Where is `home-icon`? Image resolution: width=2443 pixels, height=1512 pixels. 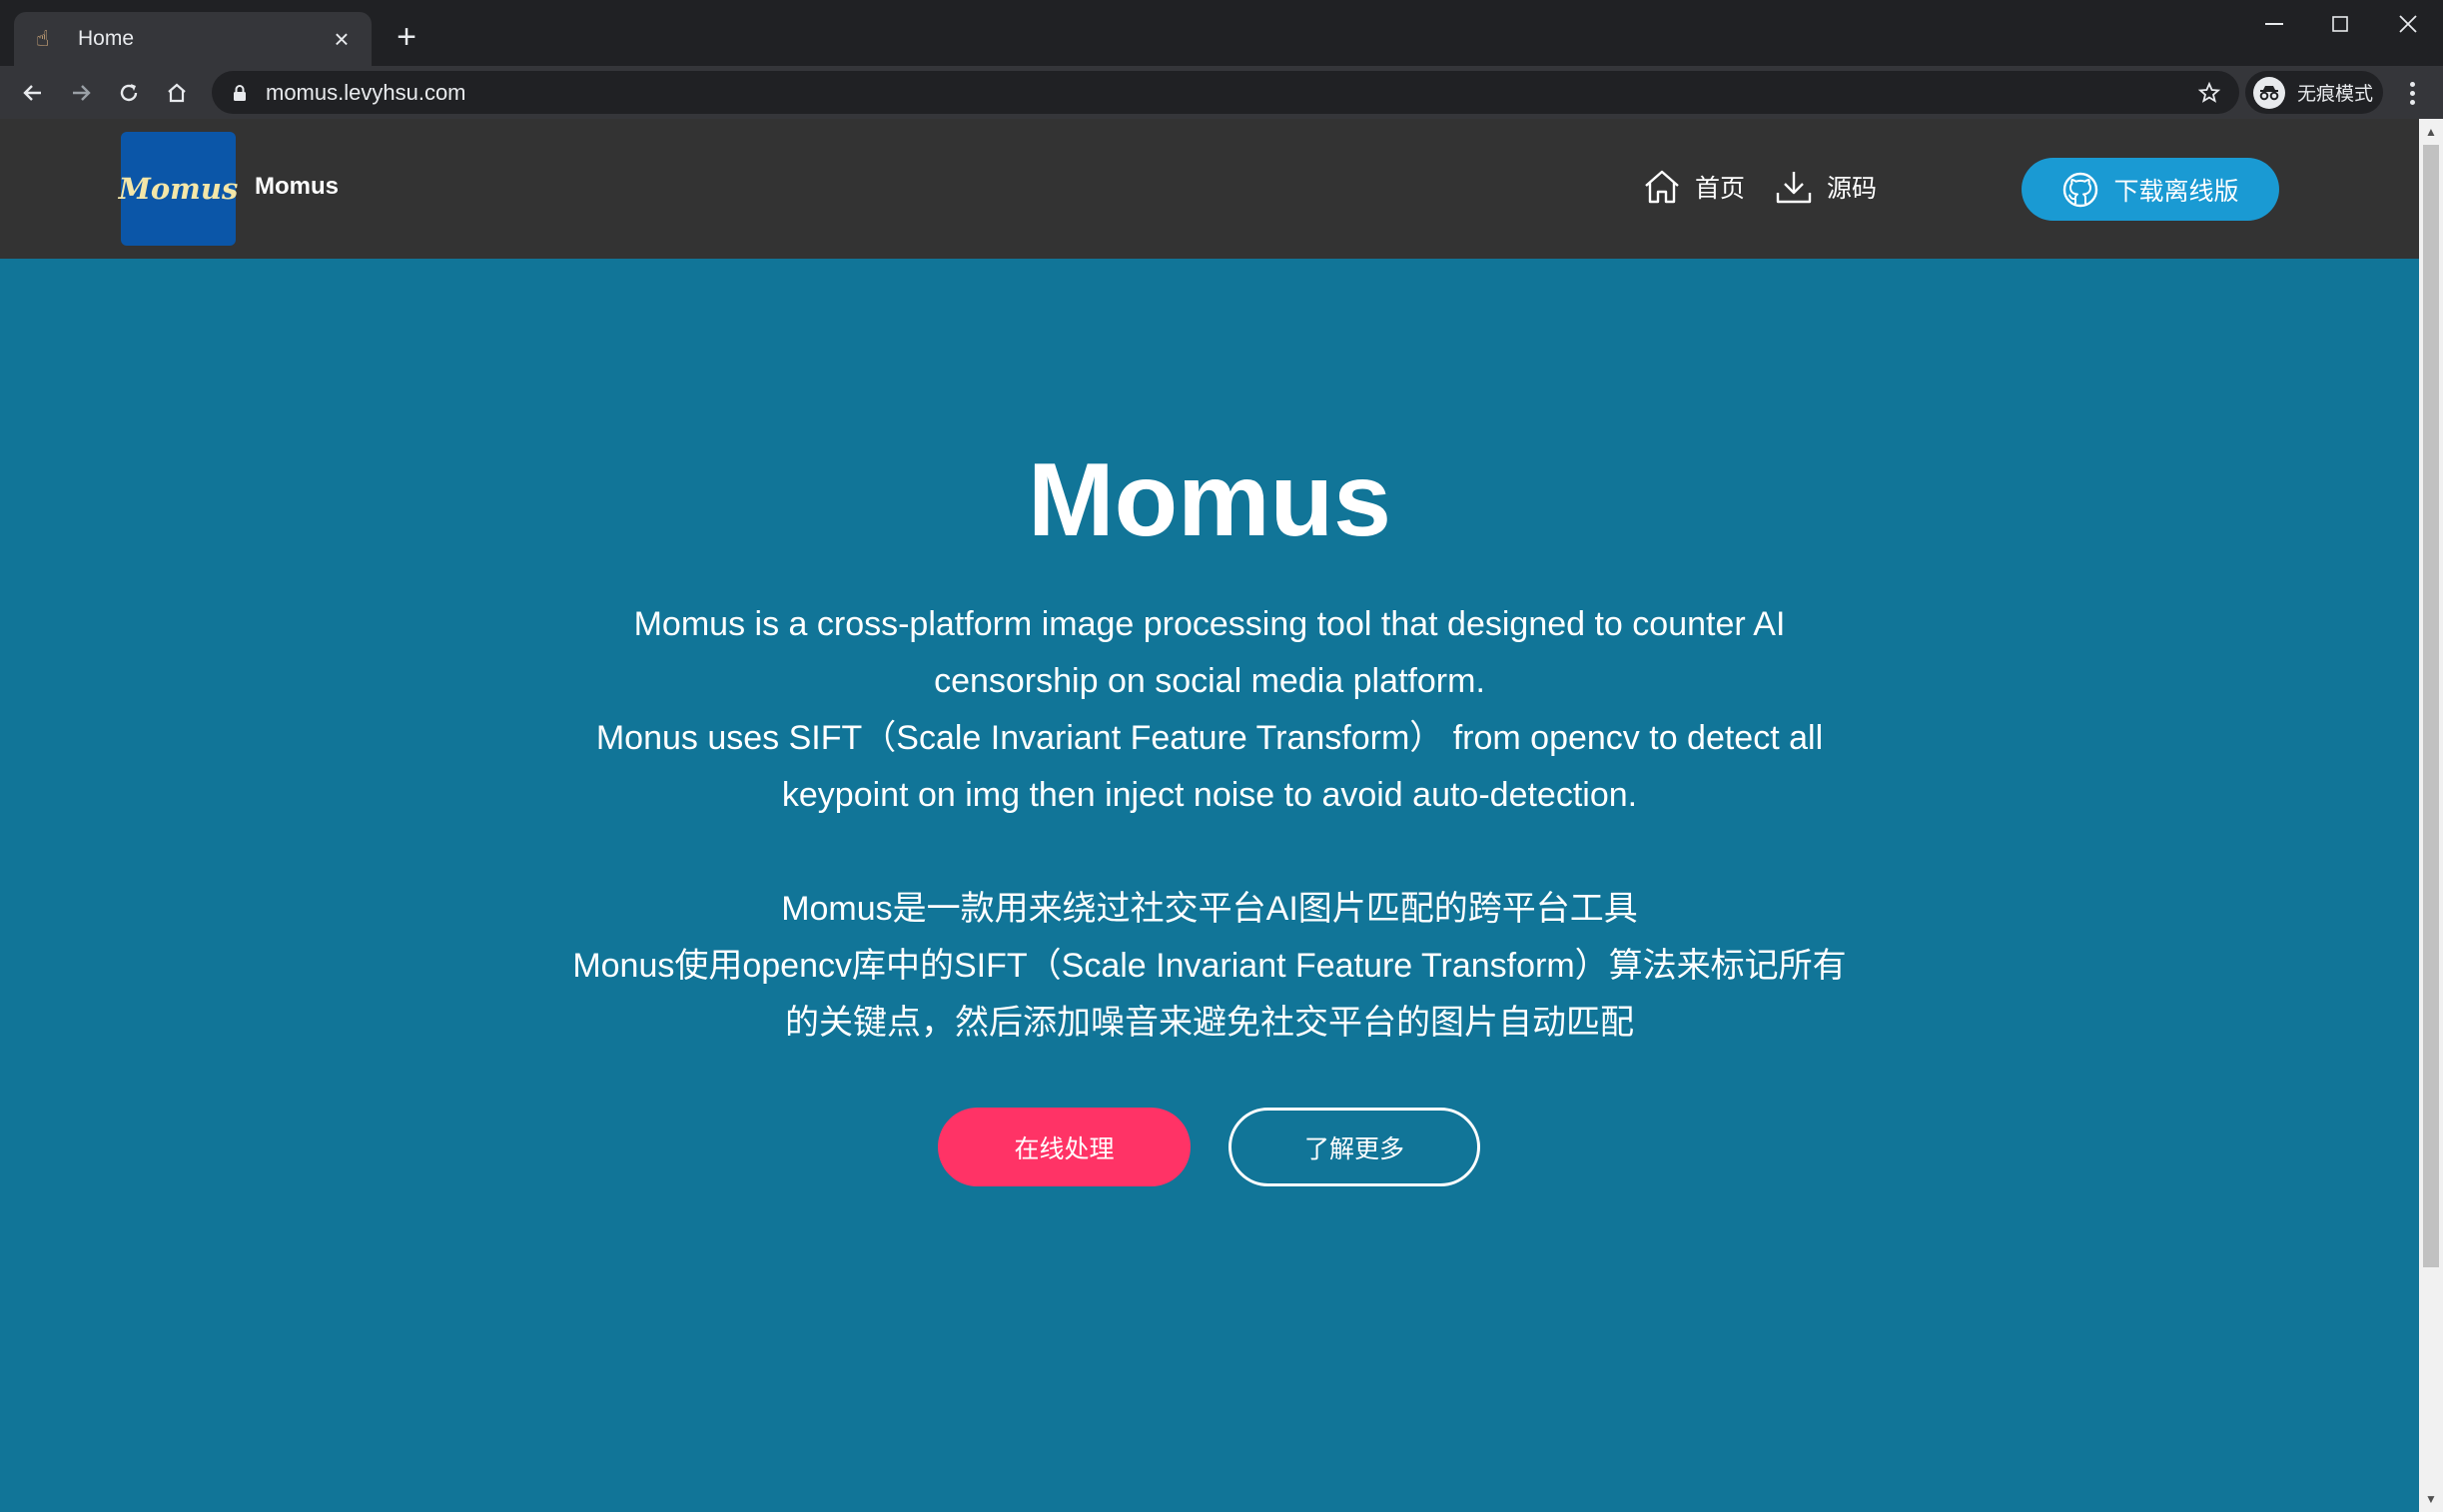
home-icon is located at coordinates (1662, 187).